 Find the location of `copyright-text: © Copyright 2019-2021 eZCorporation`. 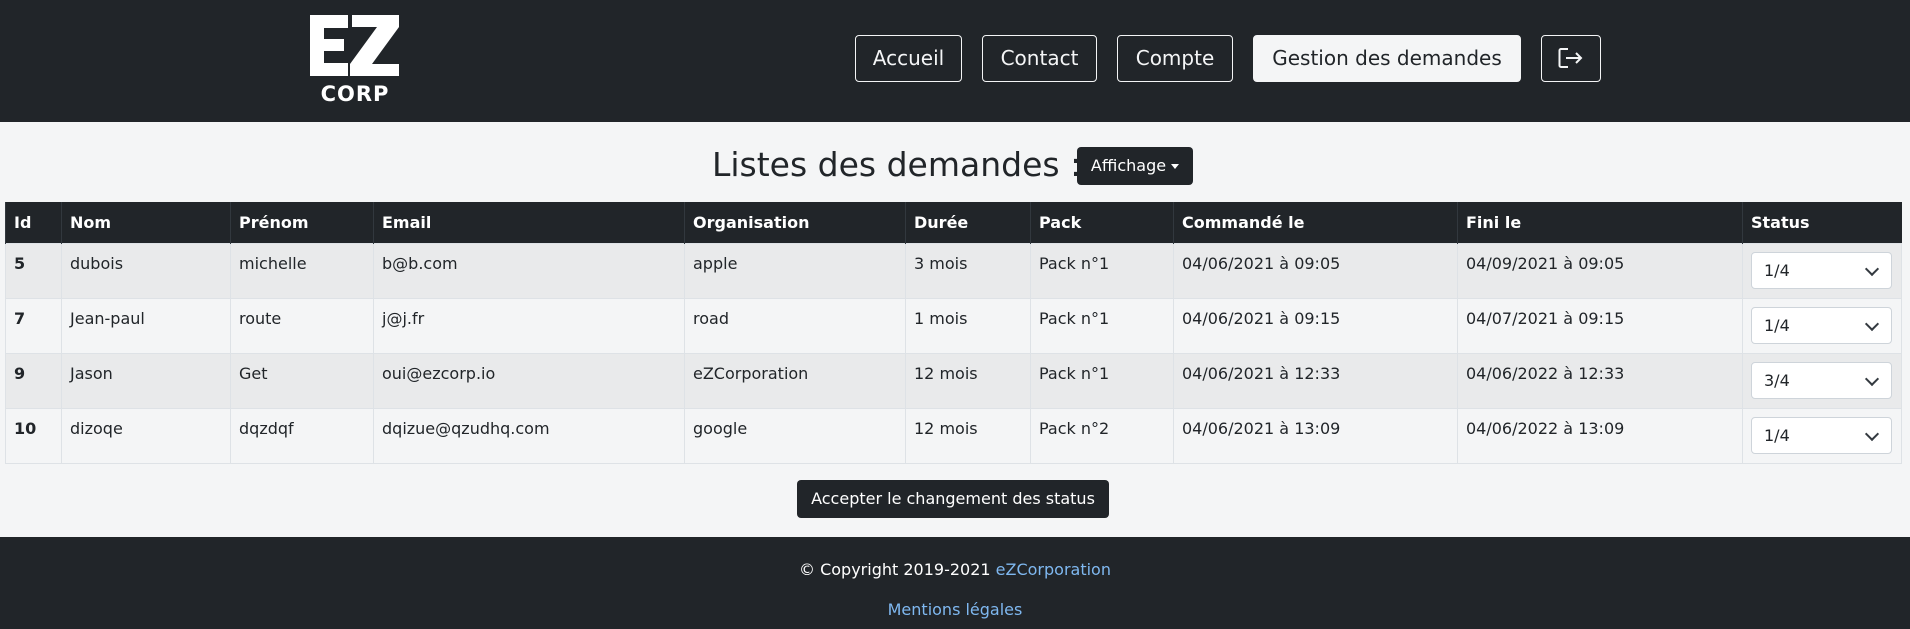

copyright-text: © Copyright 2019-2021 eZCorporation is located at coordinates (955, 569).